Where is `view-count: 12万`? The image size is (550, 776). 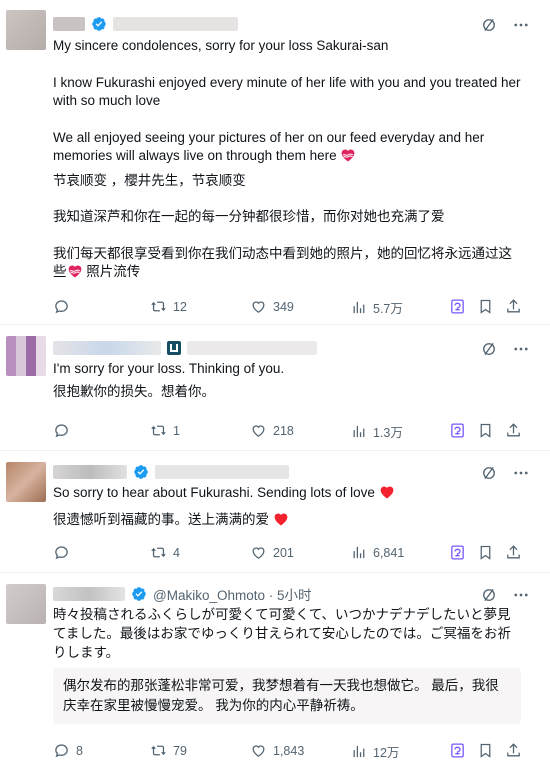 view-count: 12万 is located at coordinates (386, 753).